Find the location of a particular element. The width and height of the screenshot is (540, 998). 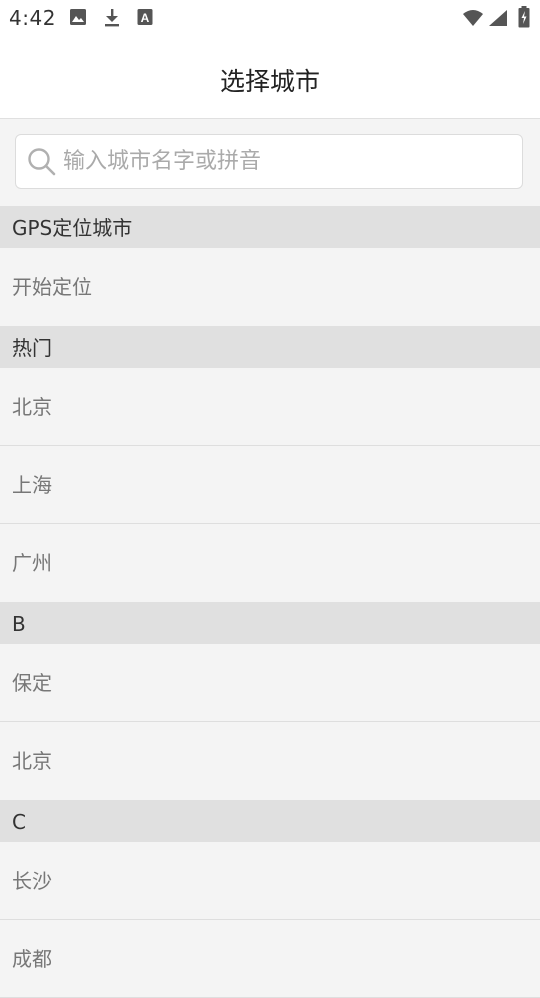

list-item-city: 广州 is located at coordinates (270, 563).